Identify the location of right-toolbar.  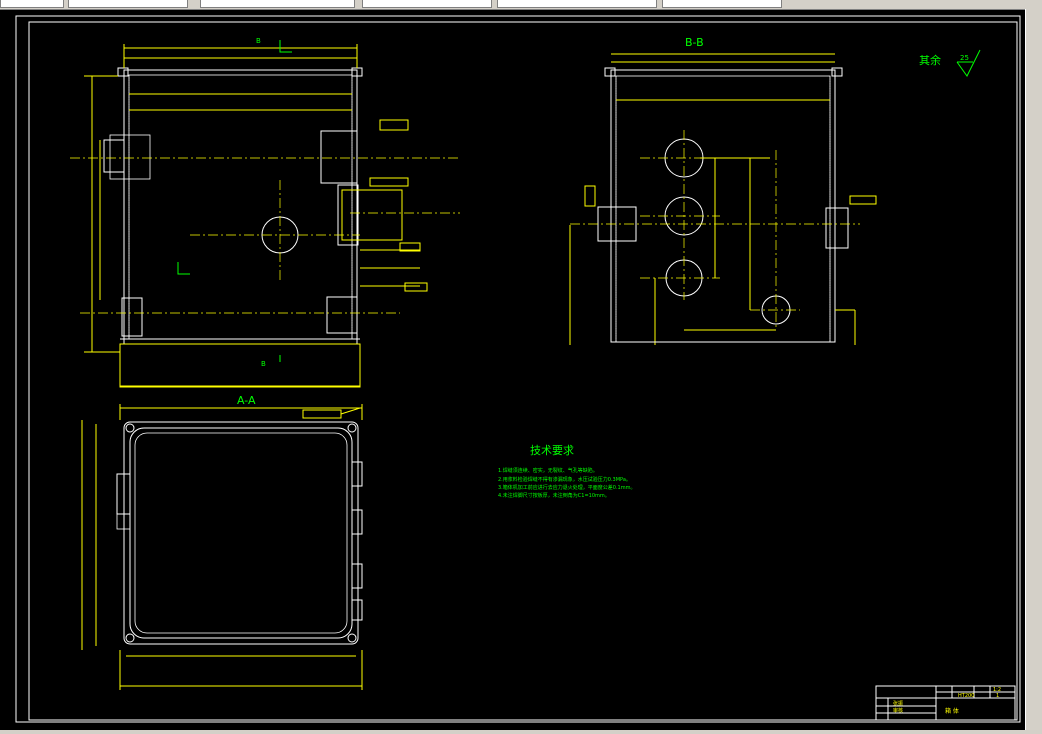
(1033, 371).